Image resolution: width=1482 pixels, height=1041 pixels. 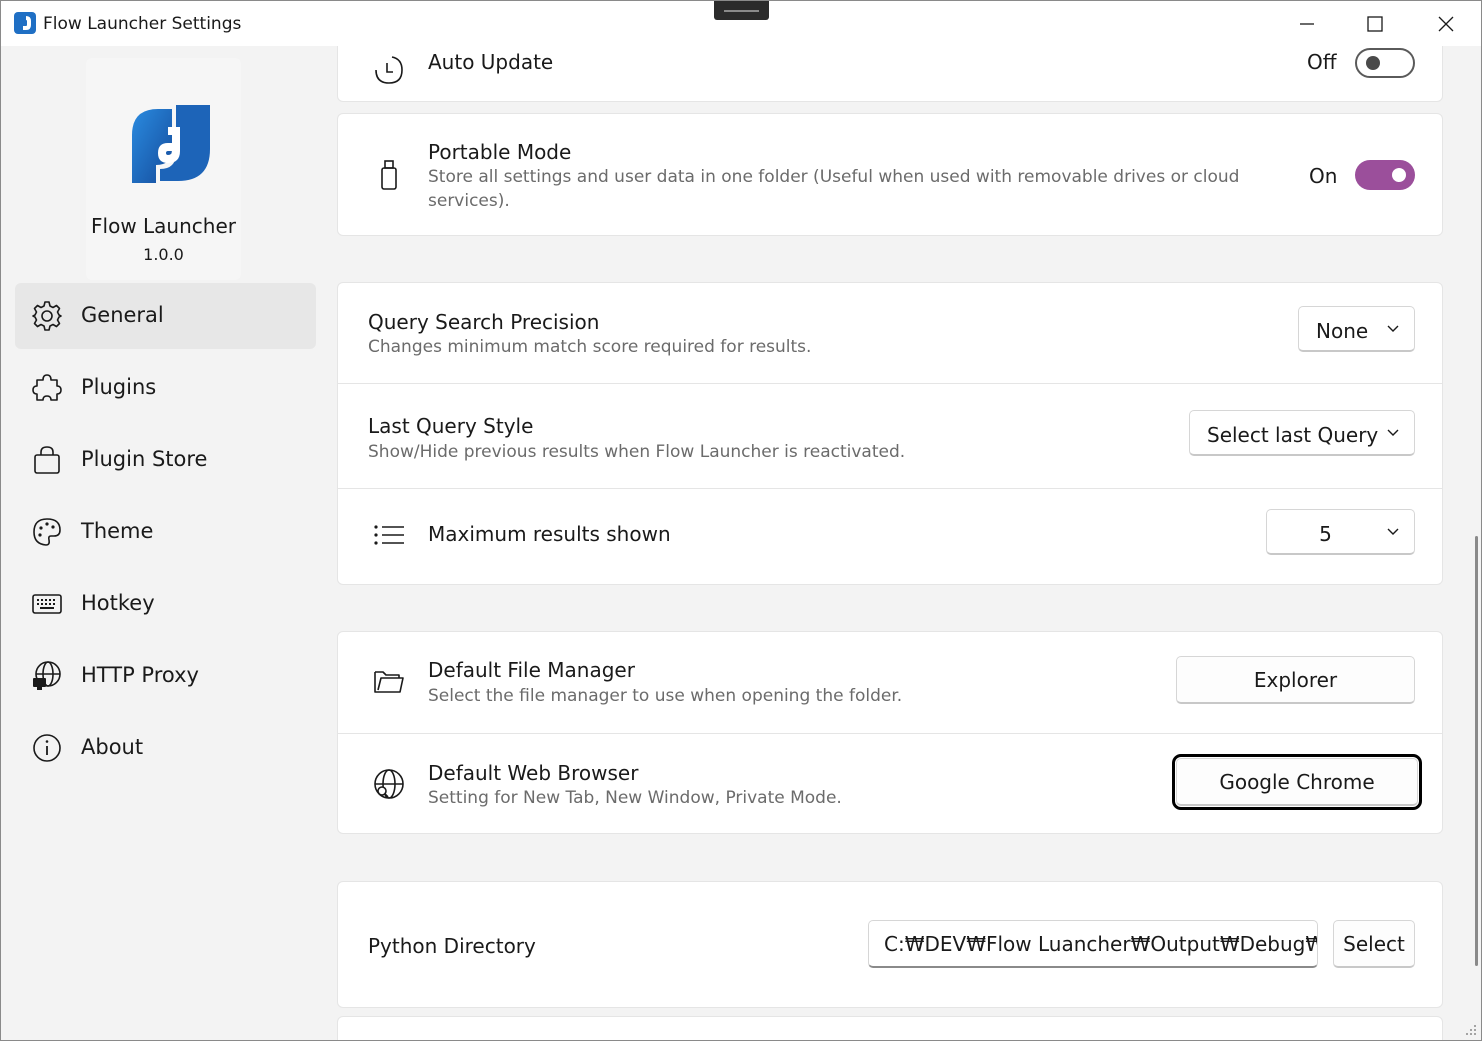 I want to click on sidebar-item-label: HTTP Proxy, so click(x=140, y=675).